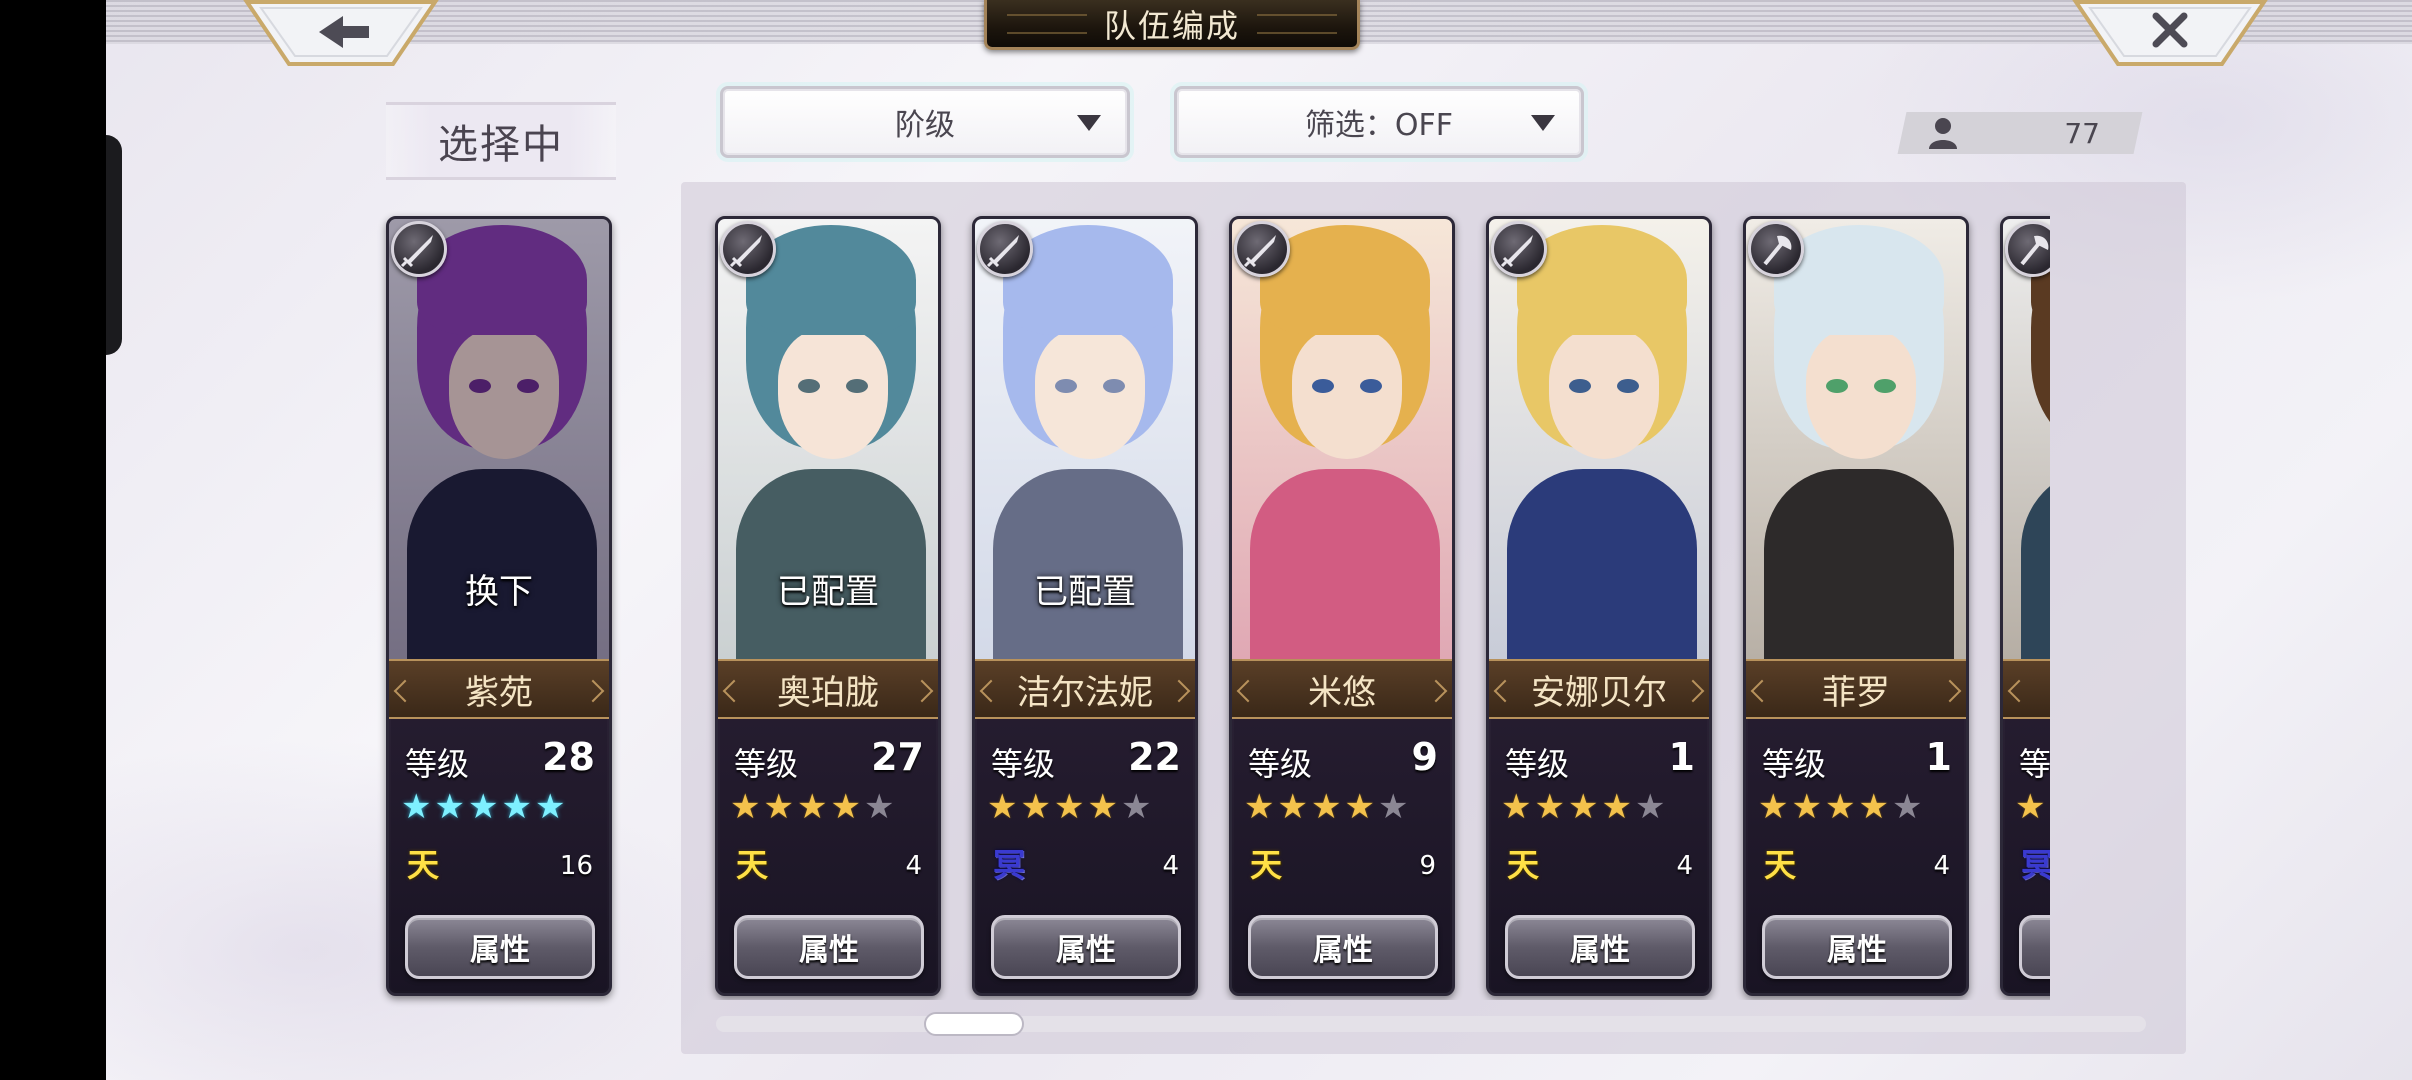  What do you see at coordinates (499, 856) in the screenshot?
I see `character-stats: 等级 28 ★ ★ ★ ★ ★ 天 16 属性` at bounding box center [499, 856].